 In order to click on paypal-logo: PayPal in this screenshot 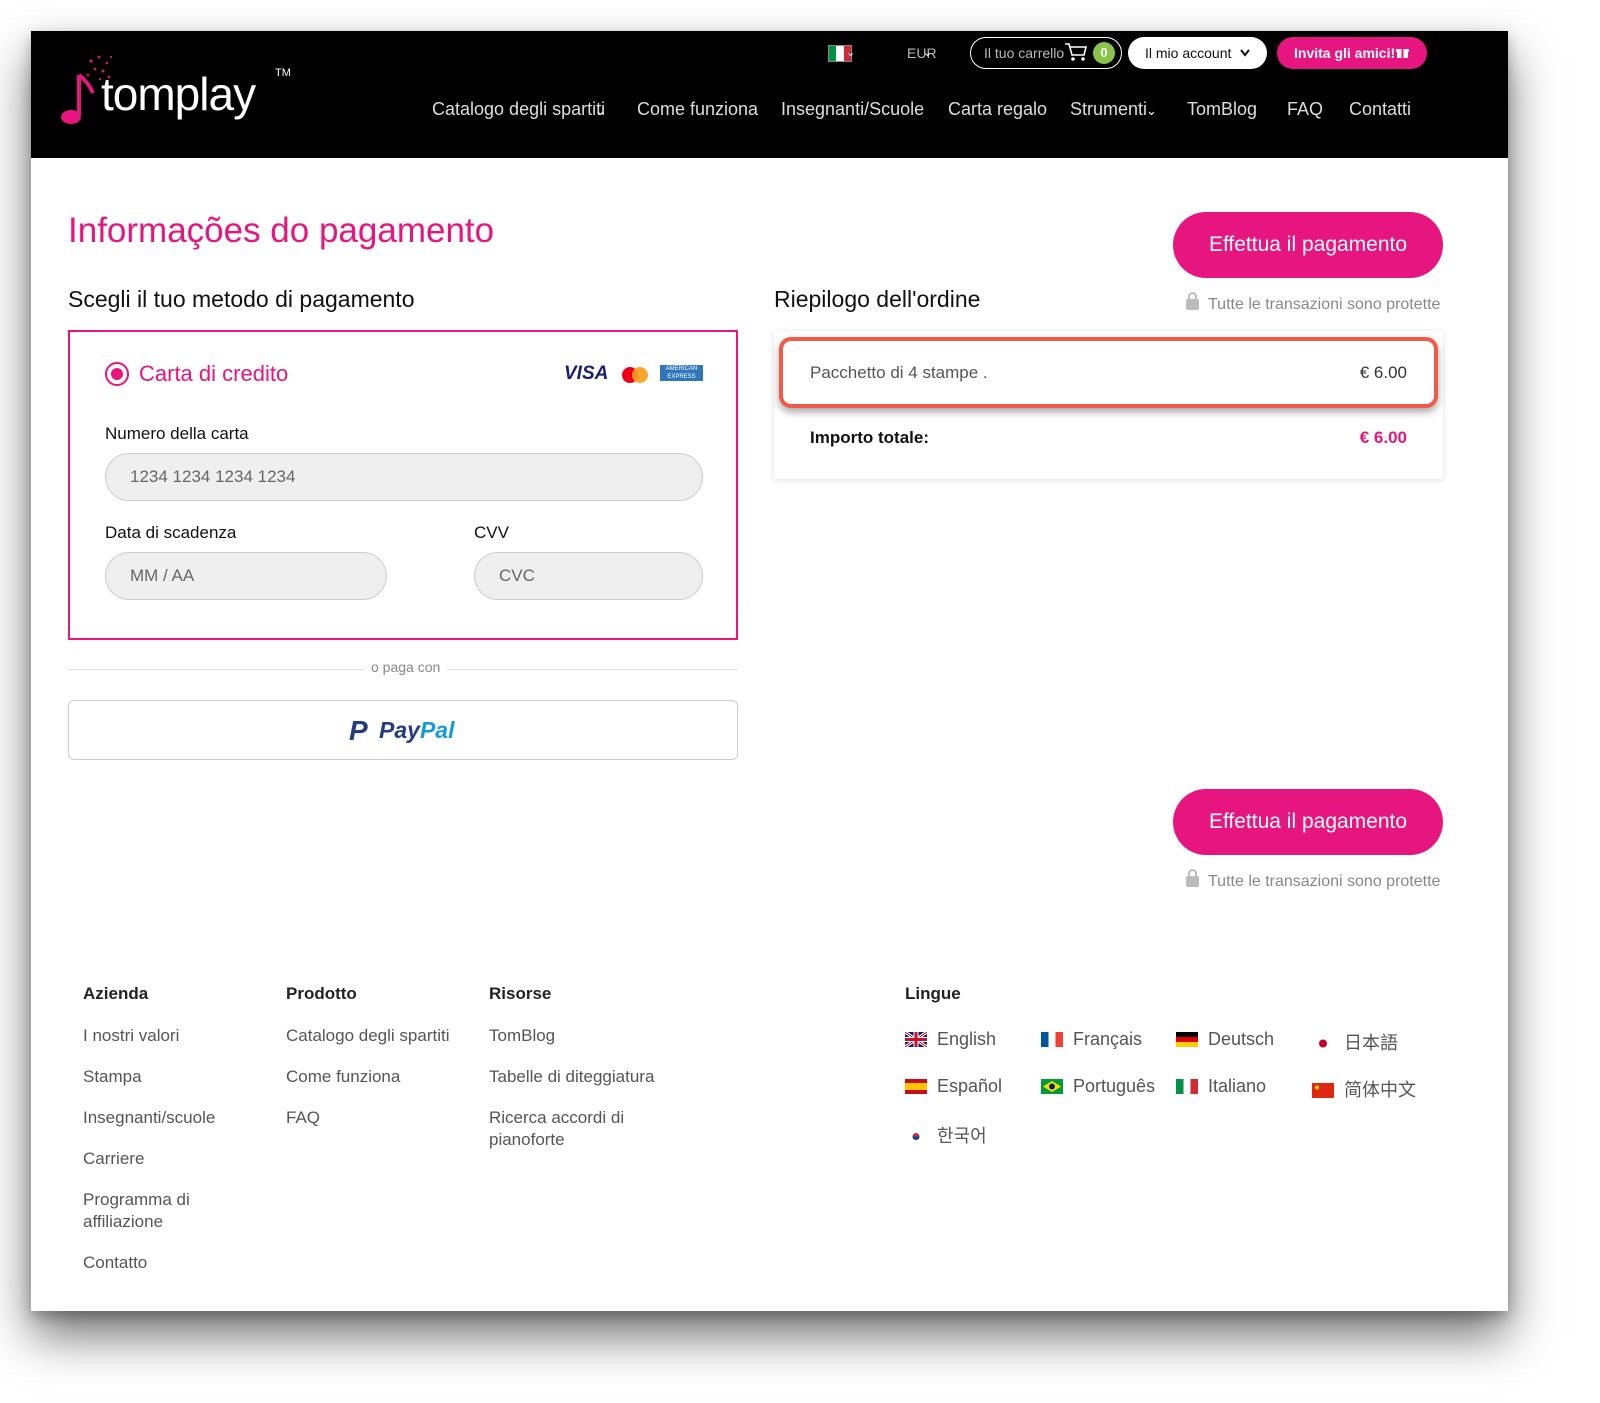, I will do `click(416, 730)`.